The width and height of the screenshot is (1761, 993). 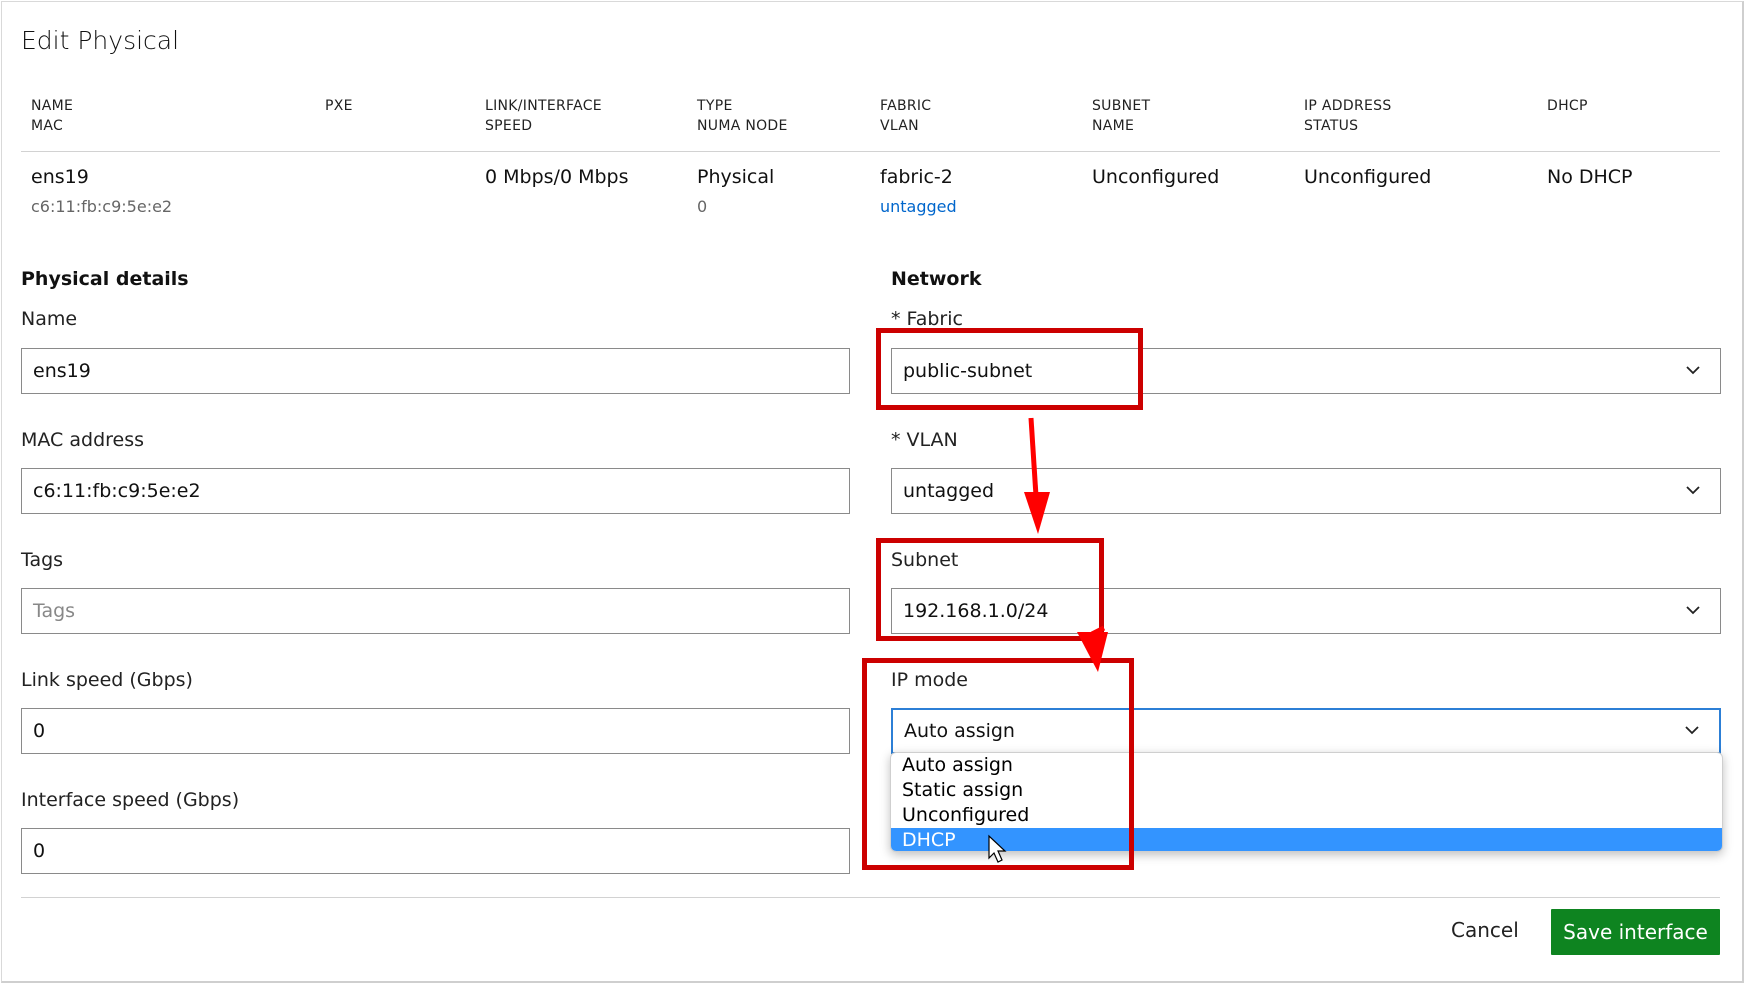 What do you see at coordinates (927, 319) in the screenshot?
I see `fabric-label: * Fabric` at bounding box center [927, 319].